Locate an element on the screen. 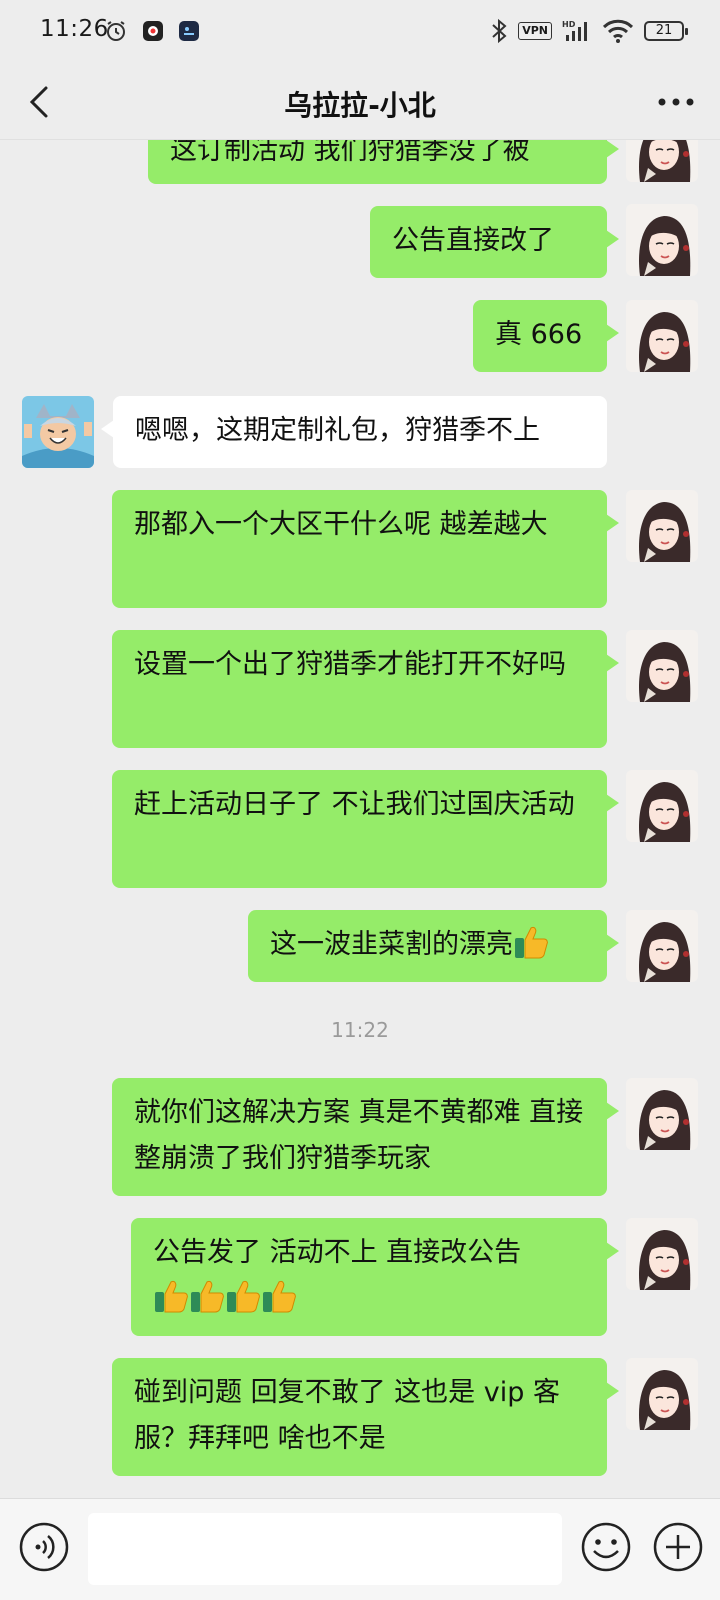 Image resolution: width=720 pixels, height=1600 pixels. message-bubble-outgoing: 这订制活动 我们狩猎季没了被 is located at coordinates (383, 162).